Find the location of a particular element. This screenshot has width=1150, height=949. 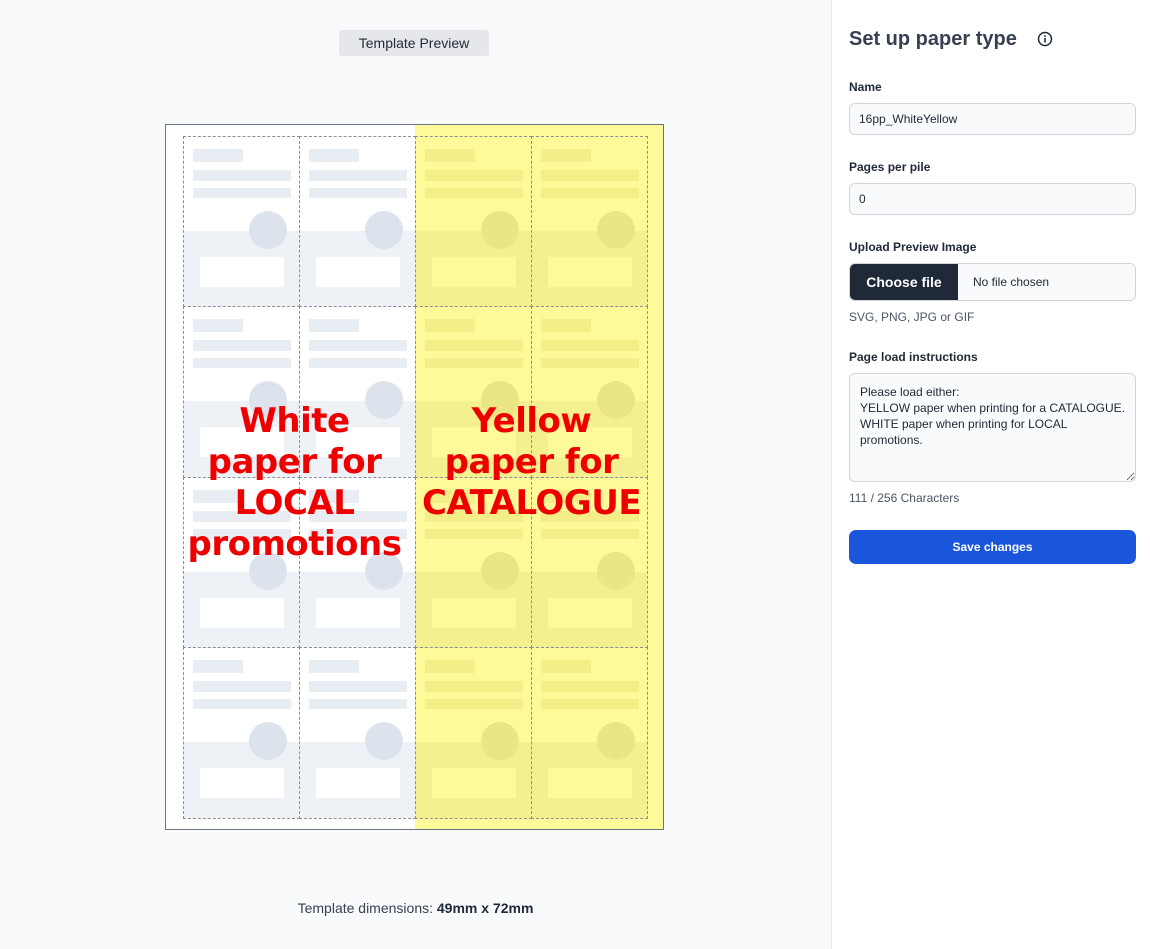

upload-preview-label: Upload Preview Image is located at coordinates (913, 247).